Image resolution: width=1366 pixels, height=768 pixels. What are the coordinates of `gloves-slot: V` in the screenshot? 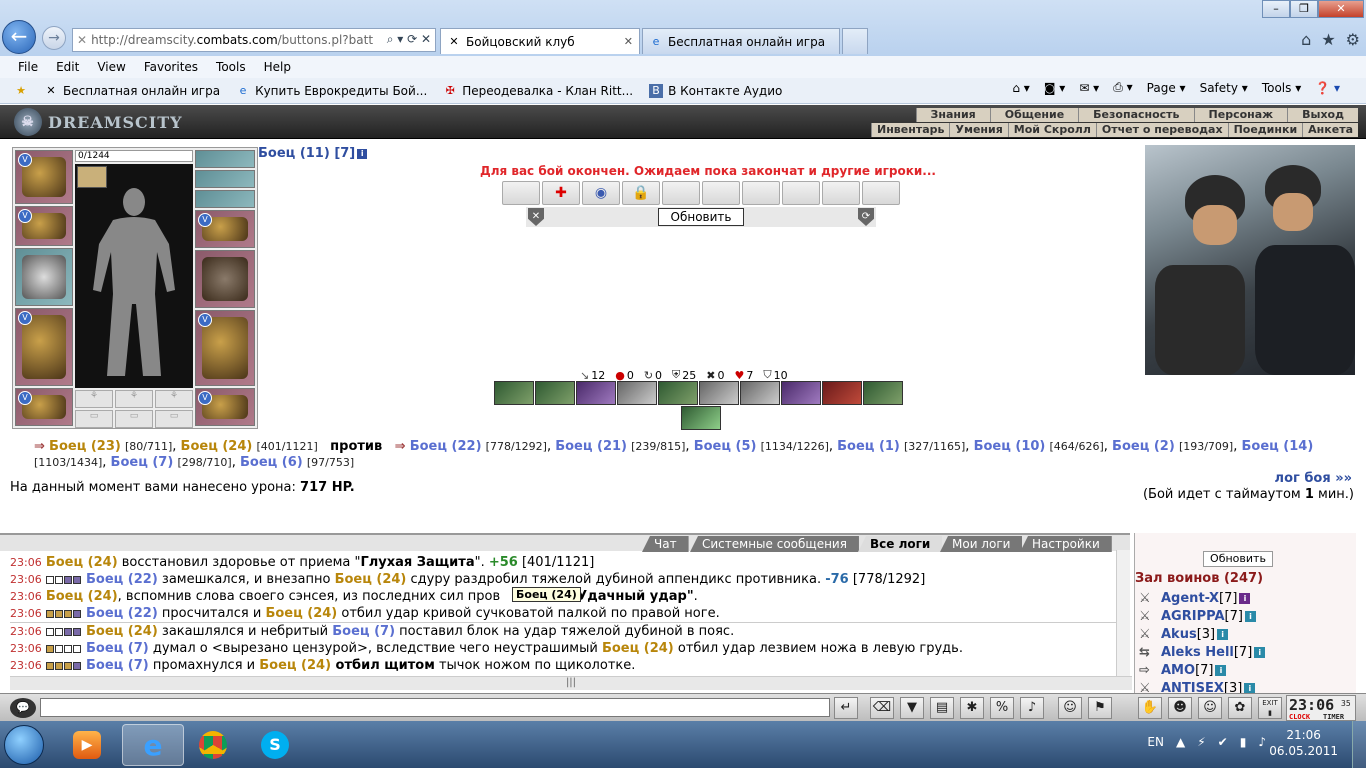 It's located at (225, 229).